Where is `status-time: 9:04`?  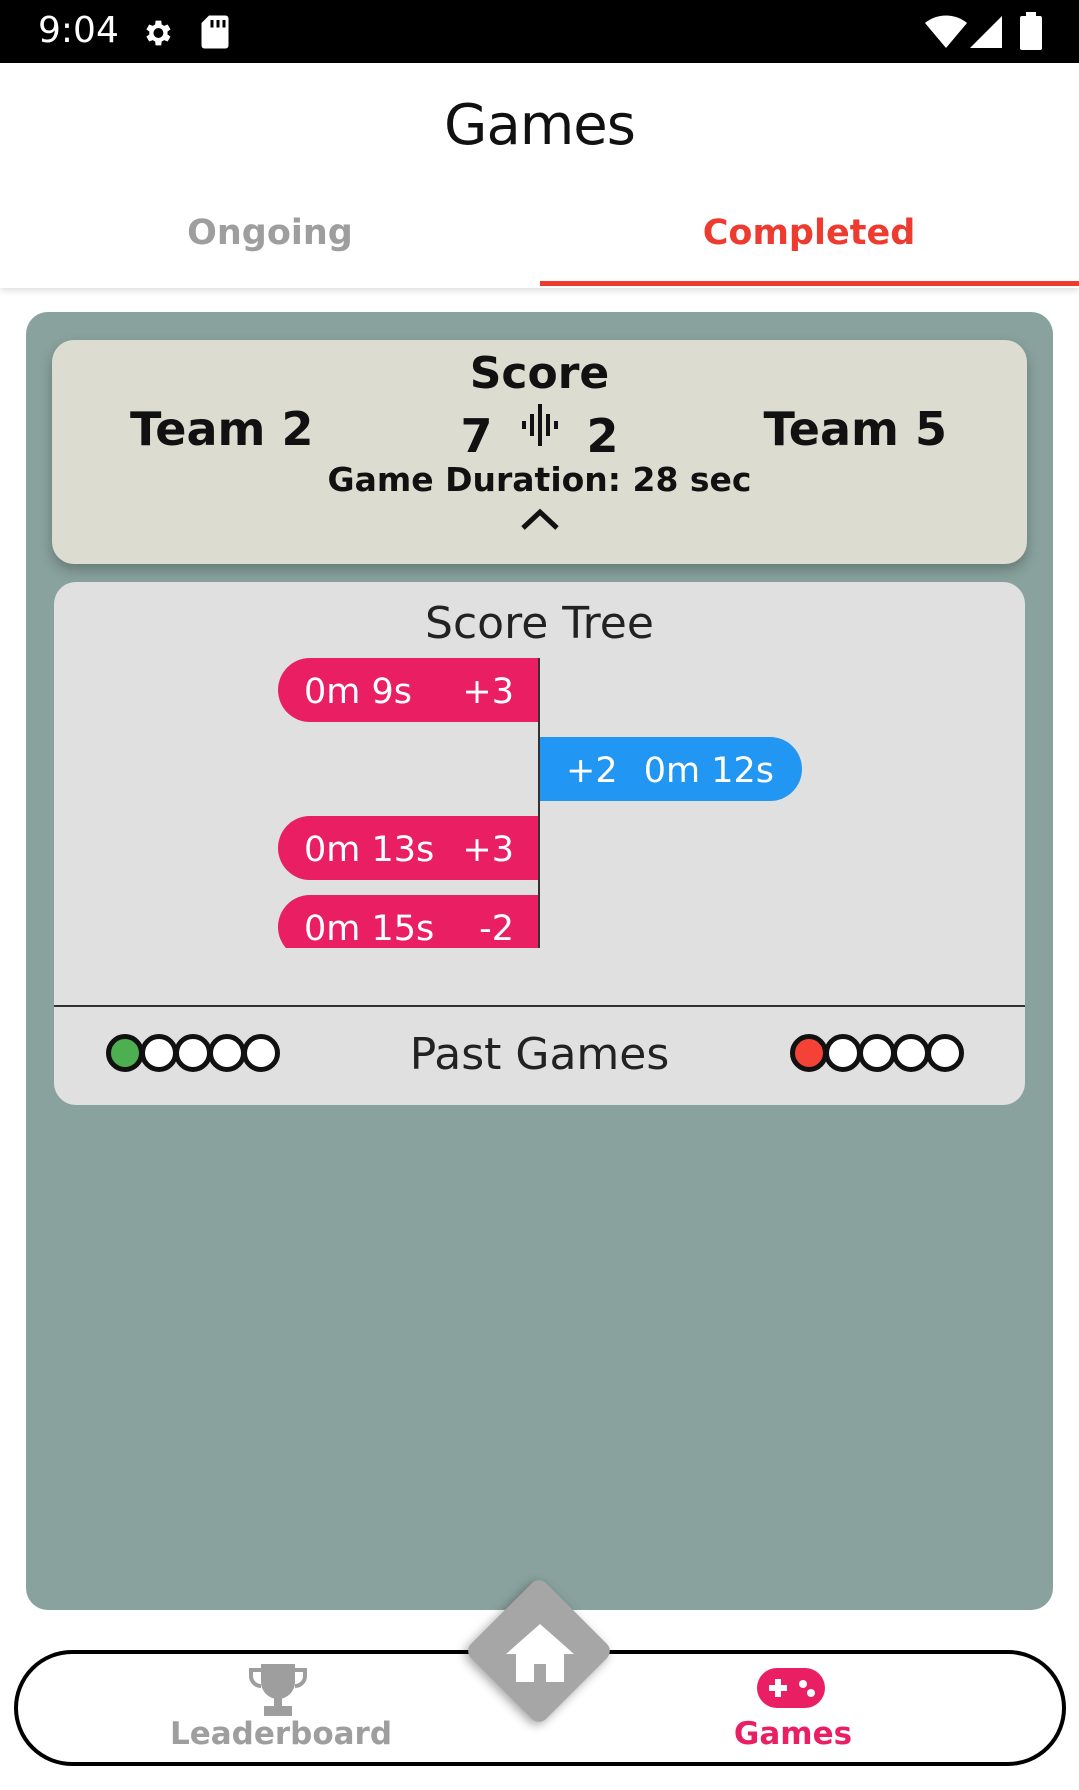 status-time: 9:04 is located at coordinates (78, 30).